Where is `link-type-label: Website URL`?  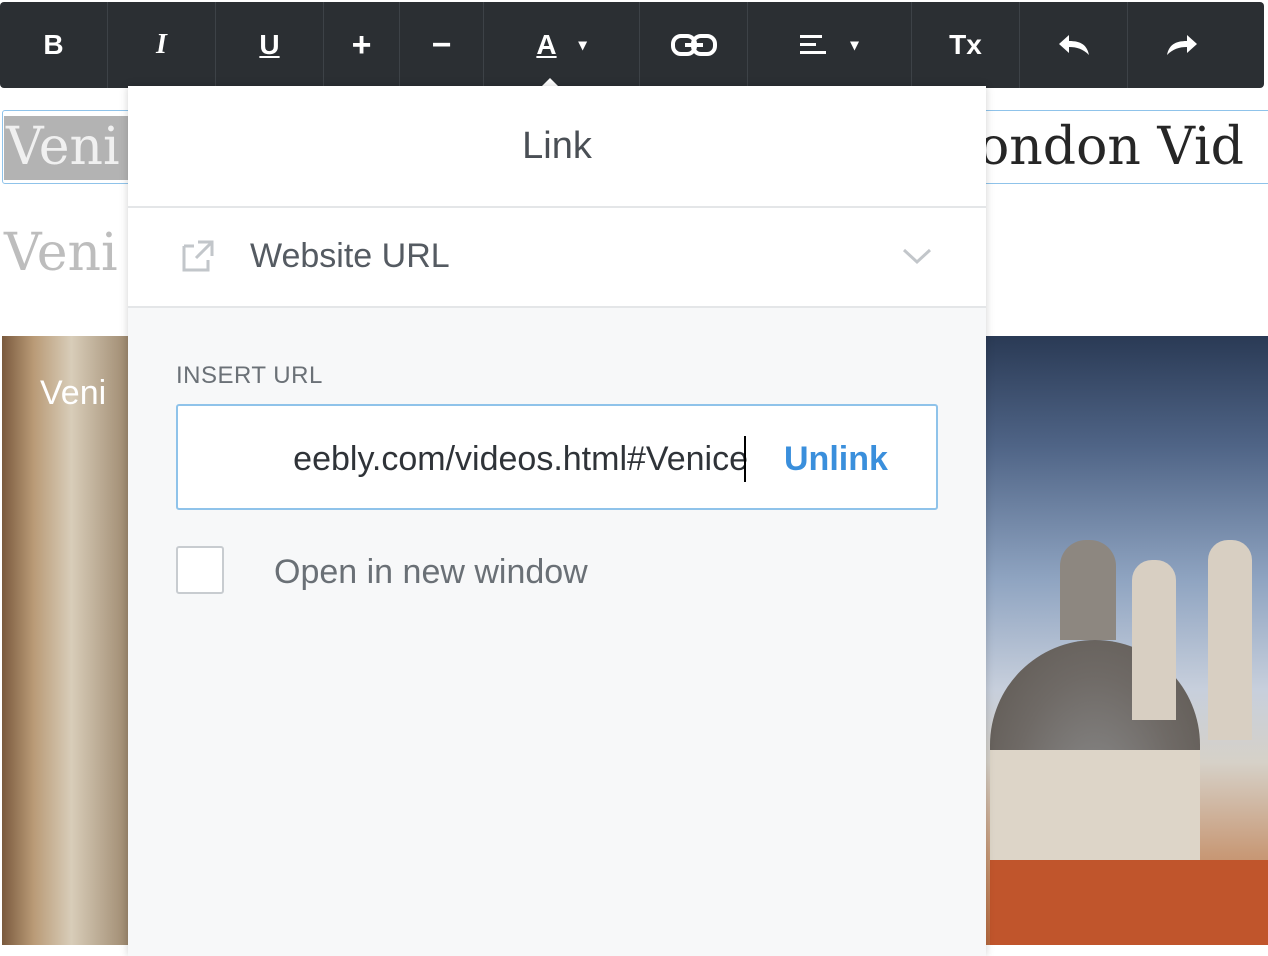
link-type-label: Website URL is located at coordinates (350, 256).